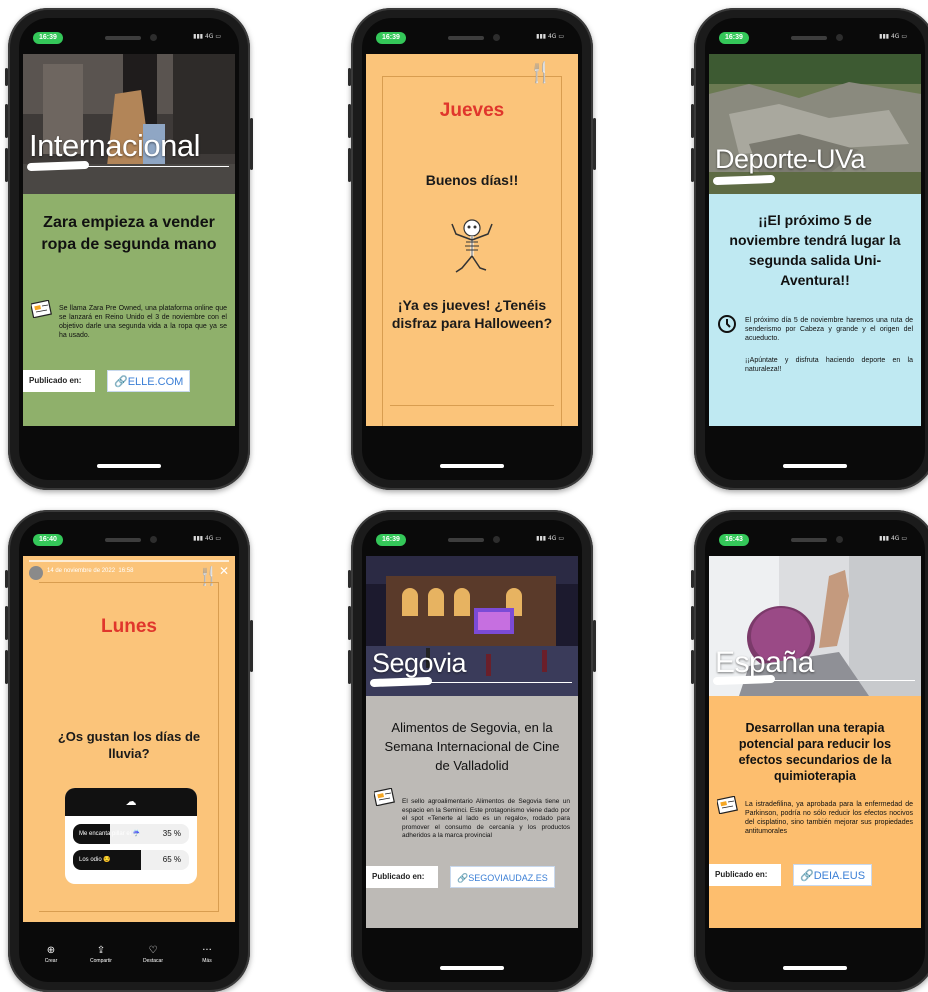 This screenshot has width=928, height=992. What do you see at coordinates (502, 877) in the screenshot?
I see `source-link: 🔗SEGOVIAUDAZ.ES` at bounding box center [502, 877].